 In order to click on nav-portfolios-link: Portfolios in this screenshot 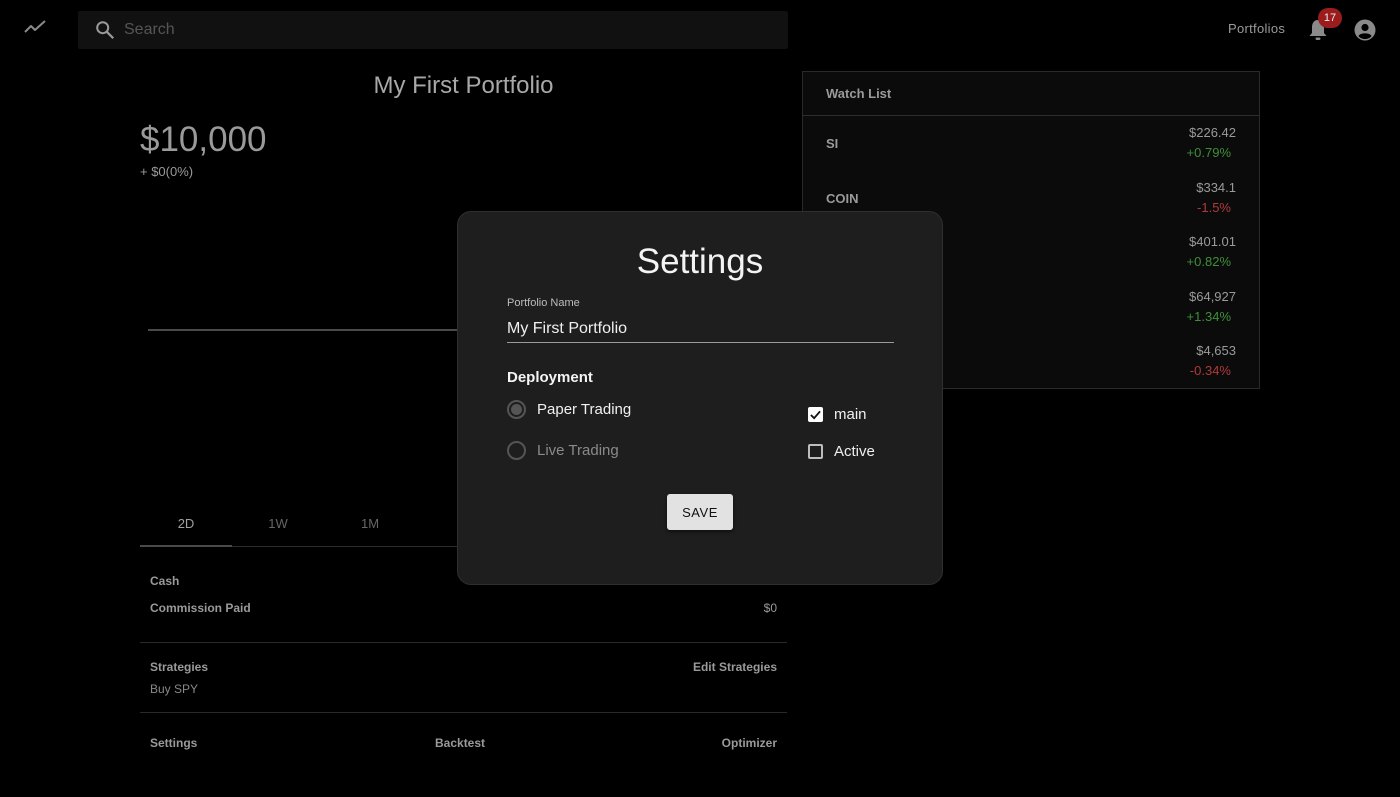, I will do `click(1256, 28)`.